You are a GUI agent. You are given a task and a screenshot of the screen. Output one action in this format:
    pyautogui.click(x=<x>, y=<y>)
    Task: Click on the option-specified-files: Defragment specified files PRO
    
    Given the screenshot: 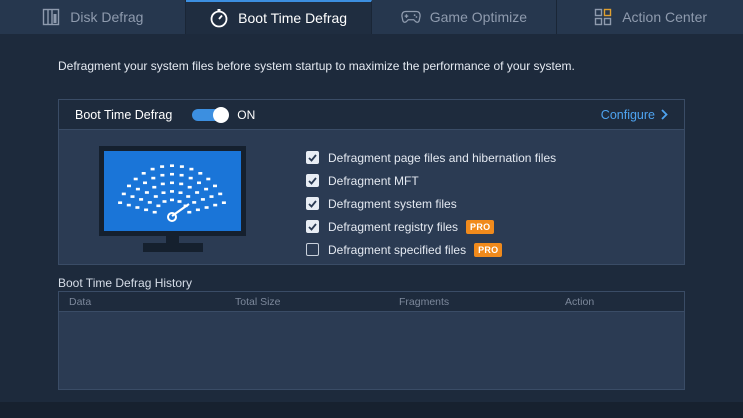 What is the action you would take?
    pyautogui.click(x=431, y=249)
    